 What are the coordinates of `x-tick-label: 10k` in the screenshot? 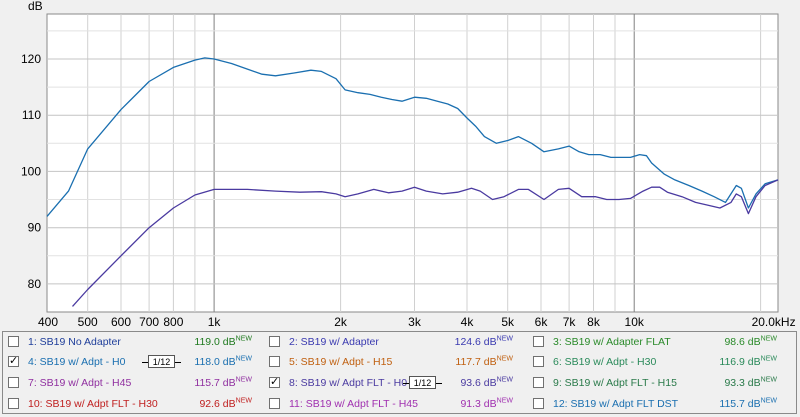 It's located at (635, 322).